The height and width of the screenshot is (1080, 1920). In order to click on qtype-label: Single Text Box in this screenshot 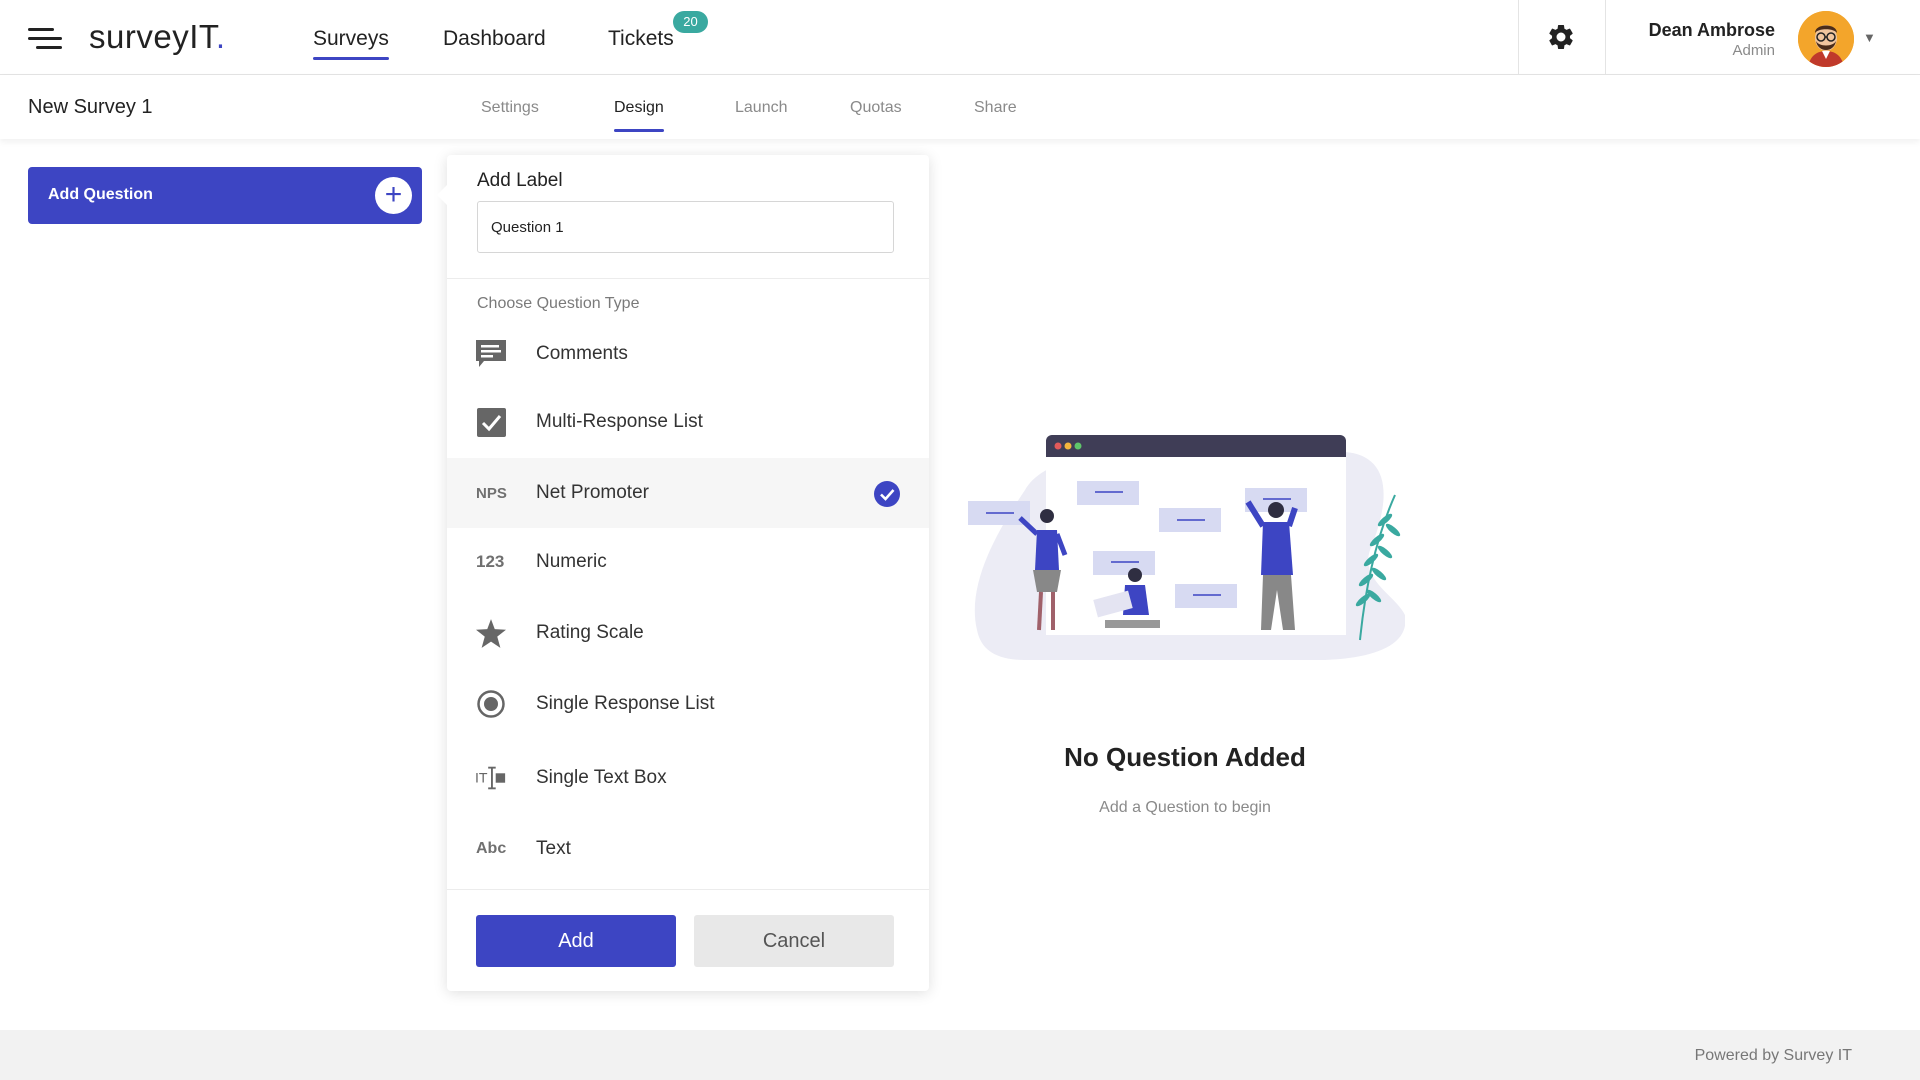, I will do `click(601, 777)`.